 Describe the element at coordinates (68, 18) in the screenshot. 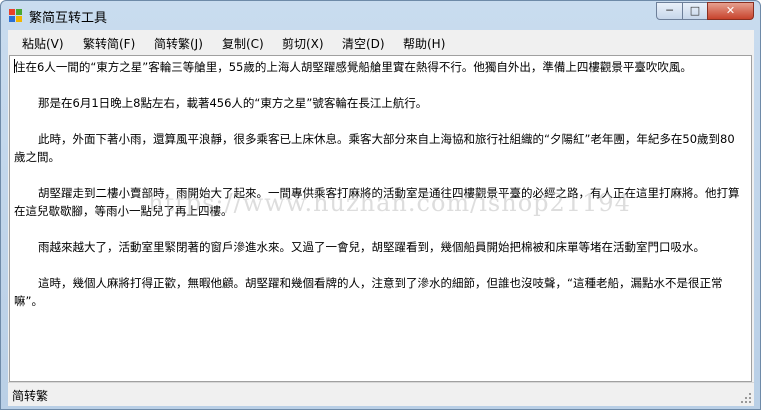

I see `window-title: 繁简互转工具` at that location.